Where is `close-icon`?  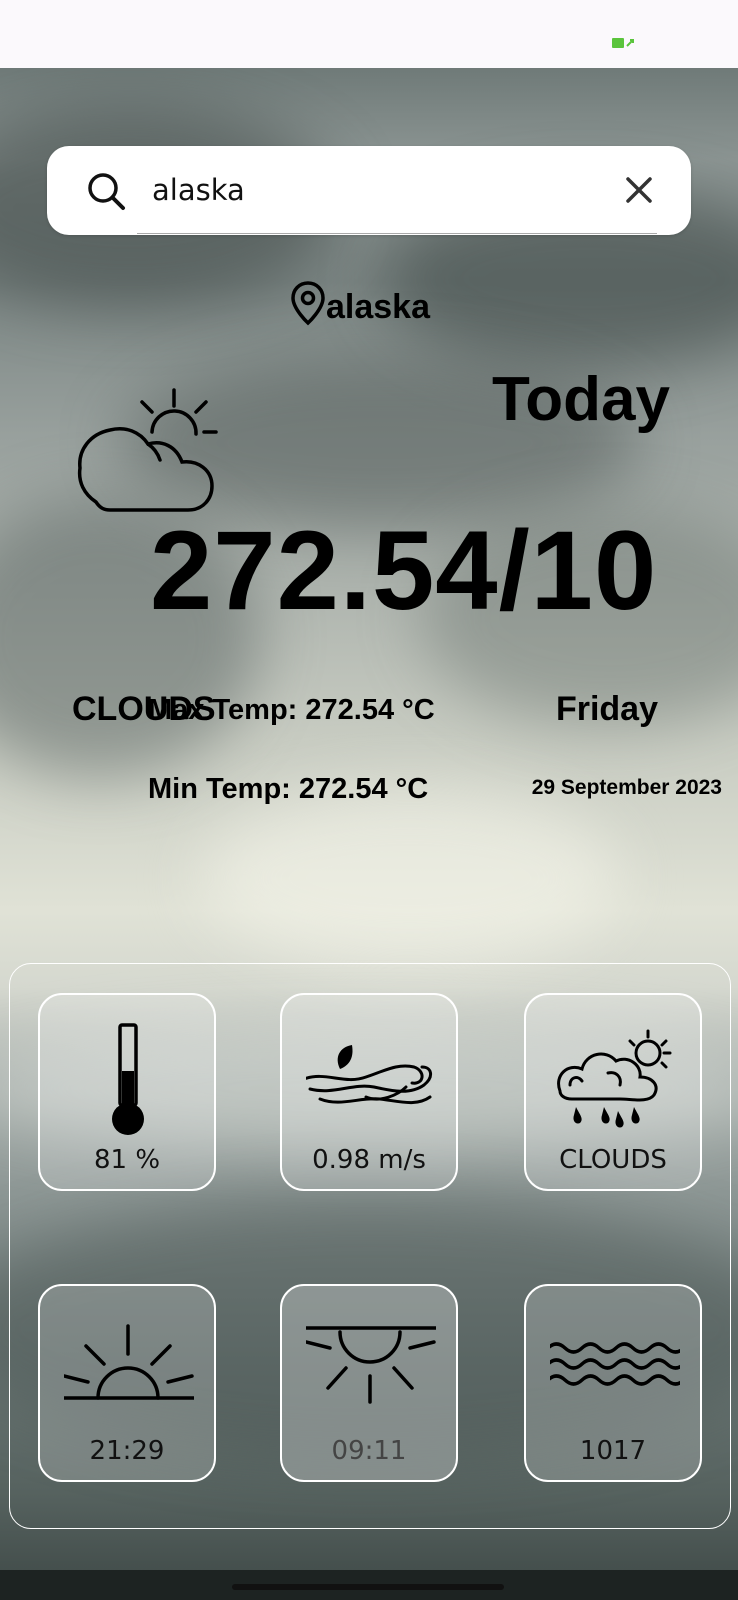 close-icon is located at coordinates (639, 190).